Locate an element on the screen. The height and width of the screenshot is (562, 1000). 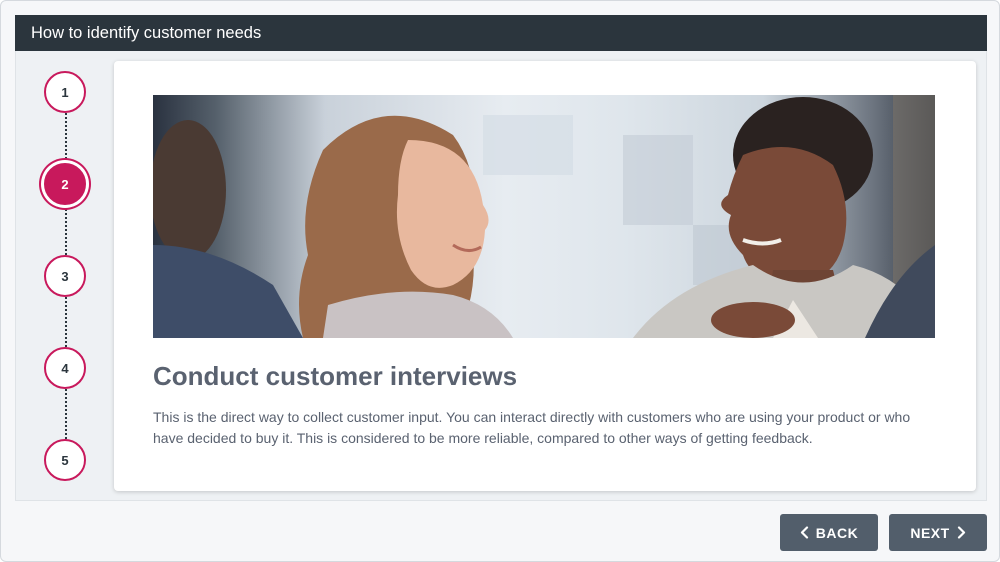
step-4: 4 is located at coordinates (65, 368).